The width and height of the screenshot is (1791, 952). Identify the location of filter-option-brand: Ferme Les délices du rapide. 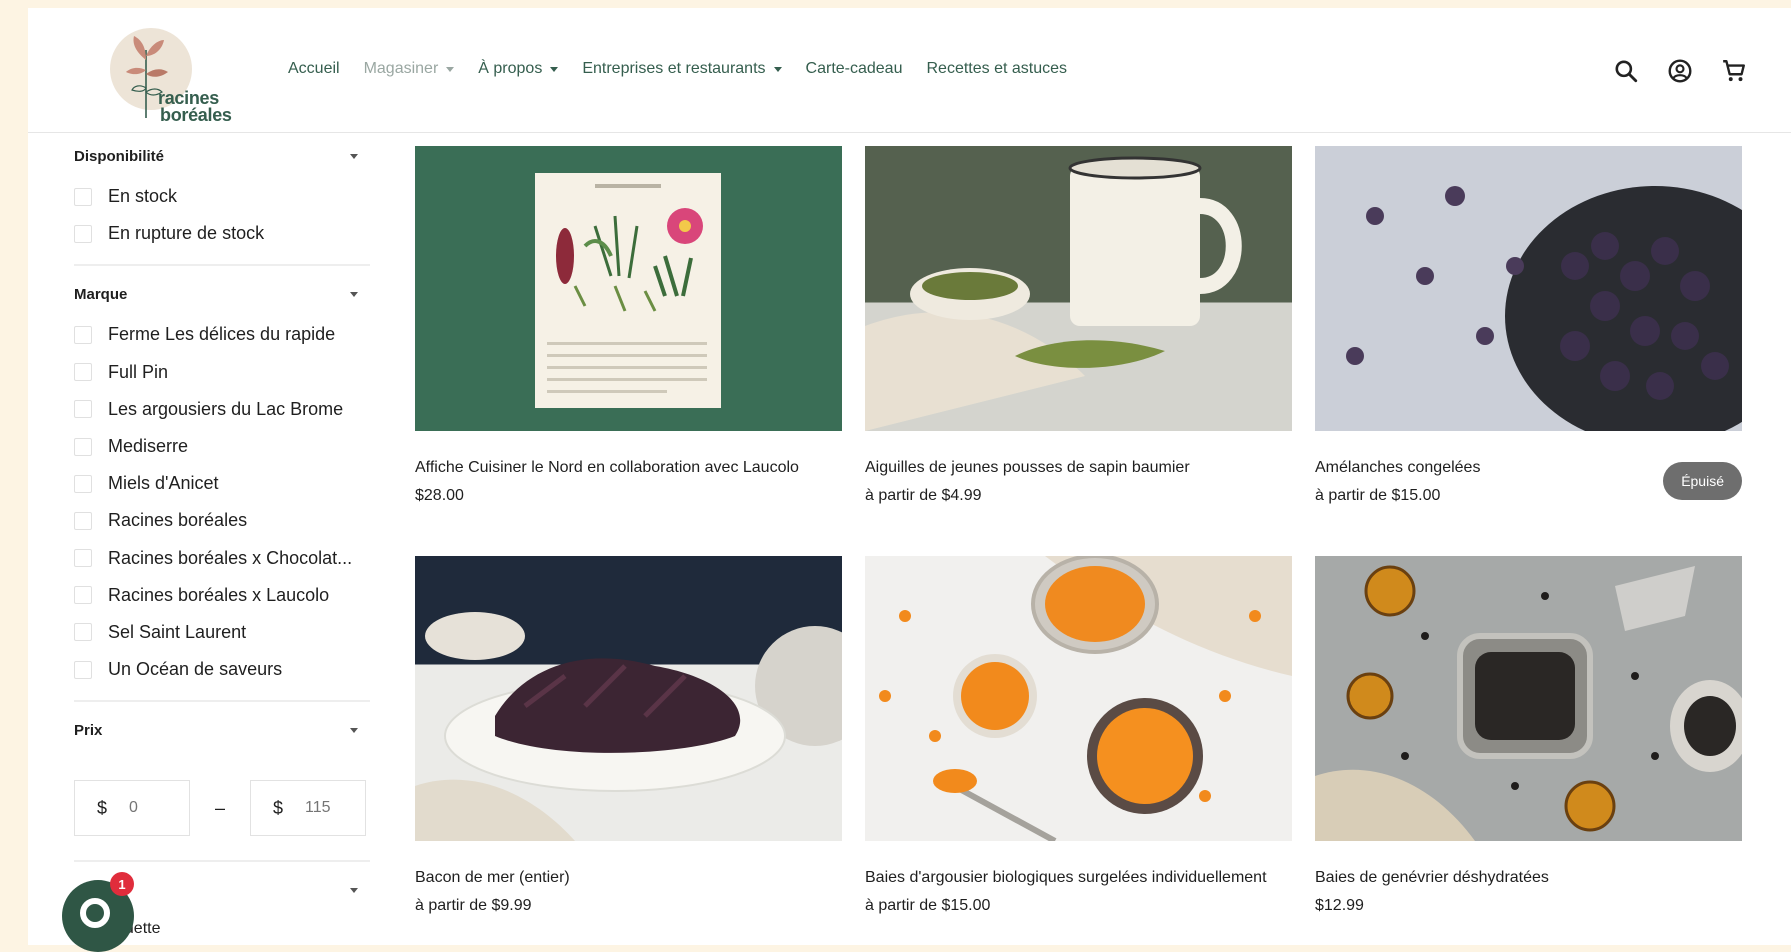
(222, 334).